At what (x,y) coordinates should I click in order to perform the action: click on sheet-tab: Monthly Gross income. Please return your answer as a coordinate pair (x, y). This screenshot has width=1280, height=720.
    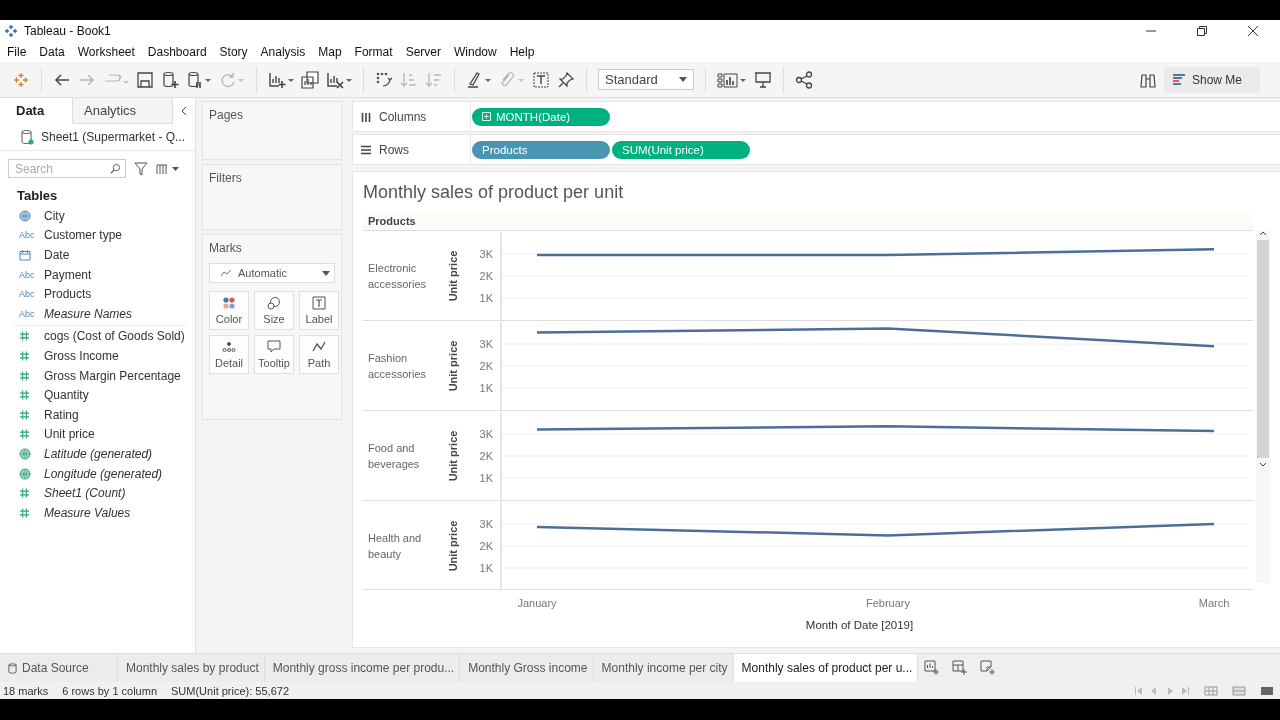
    Looking at the image, I should click on (527, 668).